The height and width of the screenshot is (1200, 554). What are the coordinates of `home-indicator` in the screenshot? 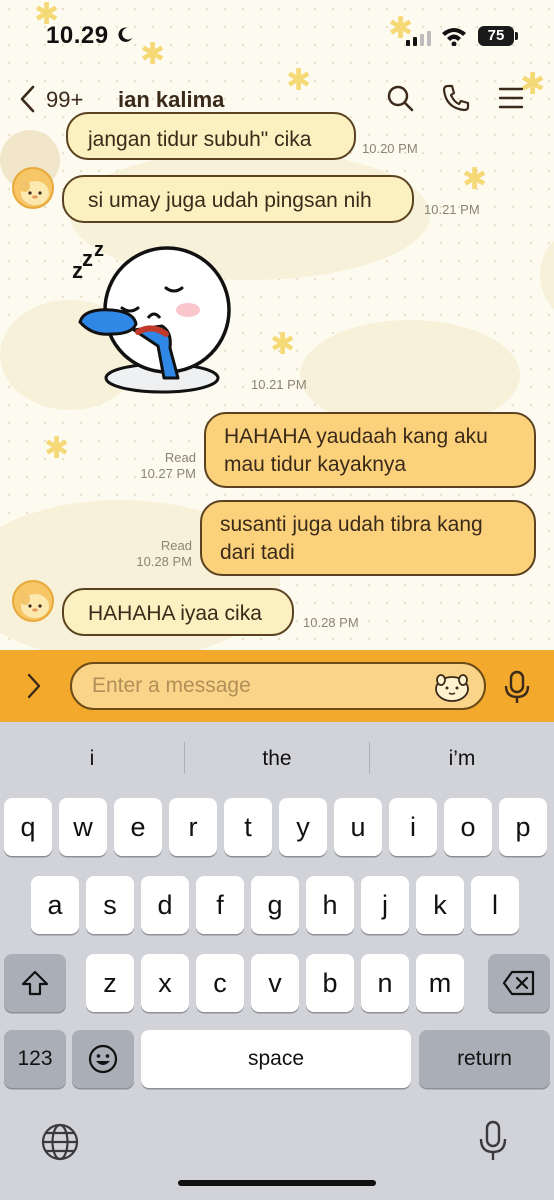 It's located at (277, 1183).